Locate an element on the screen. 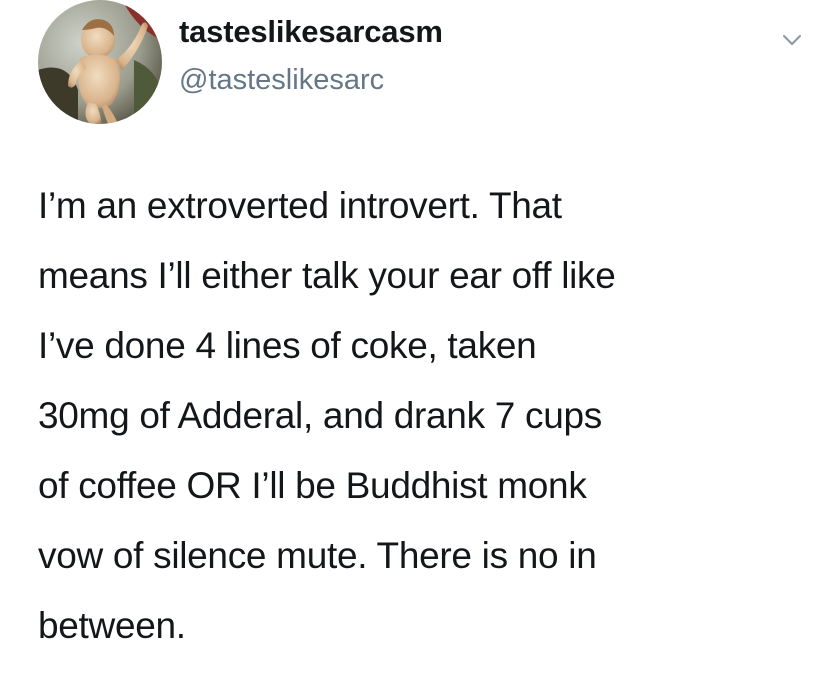 This screenshot has height=693, width=828. cherub-avatar-icon is located at coordinates (100, 62).